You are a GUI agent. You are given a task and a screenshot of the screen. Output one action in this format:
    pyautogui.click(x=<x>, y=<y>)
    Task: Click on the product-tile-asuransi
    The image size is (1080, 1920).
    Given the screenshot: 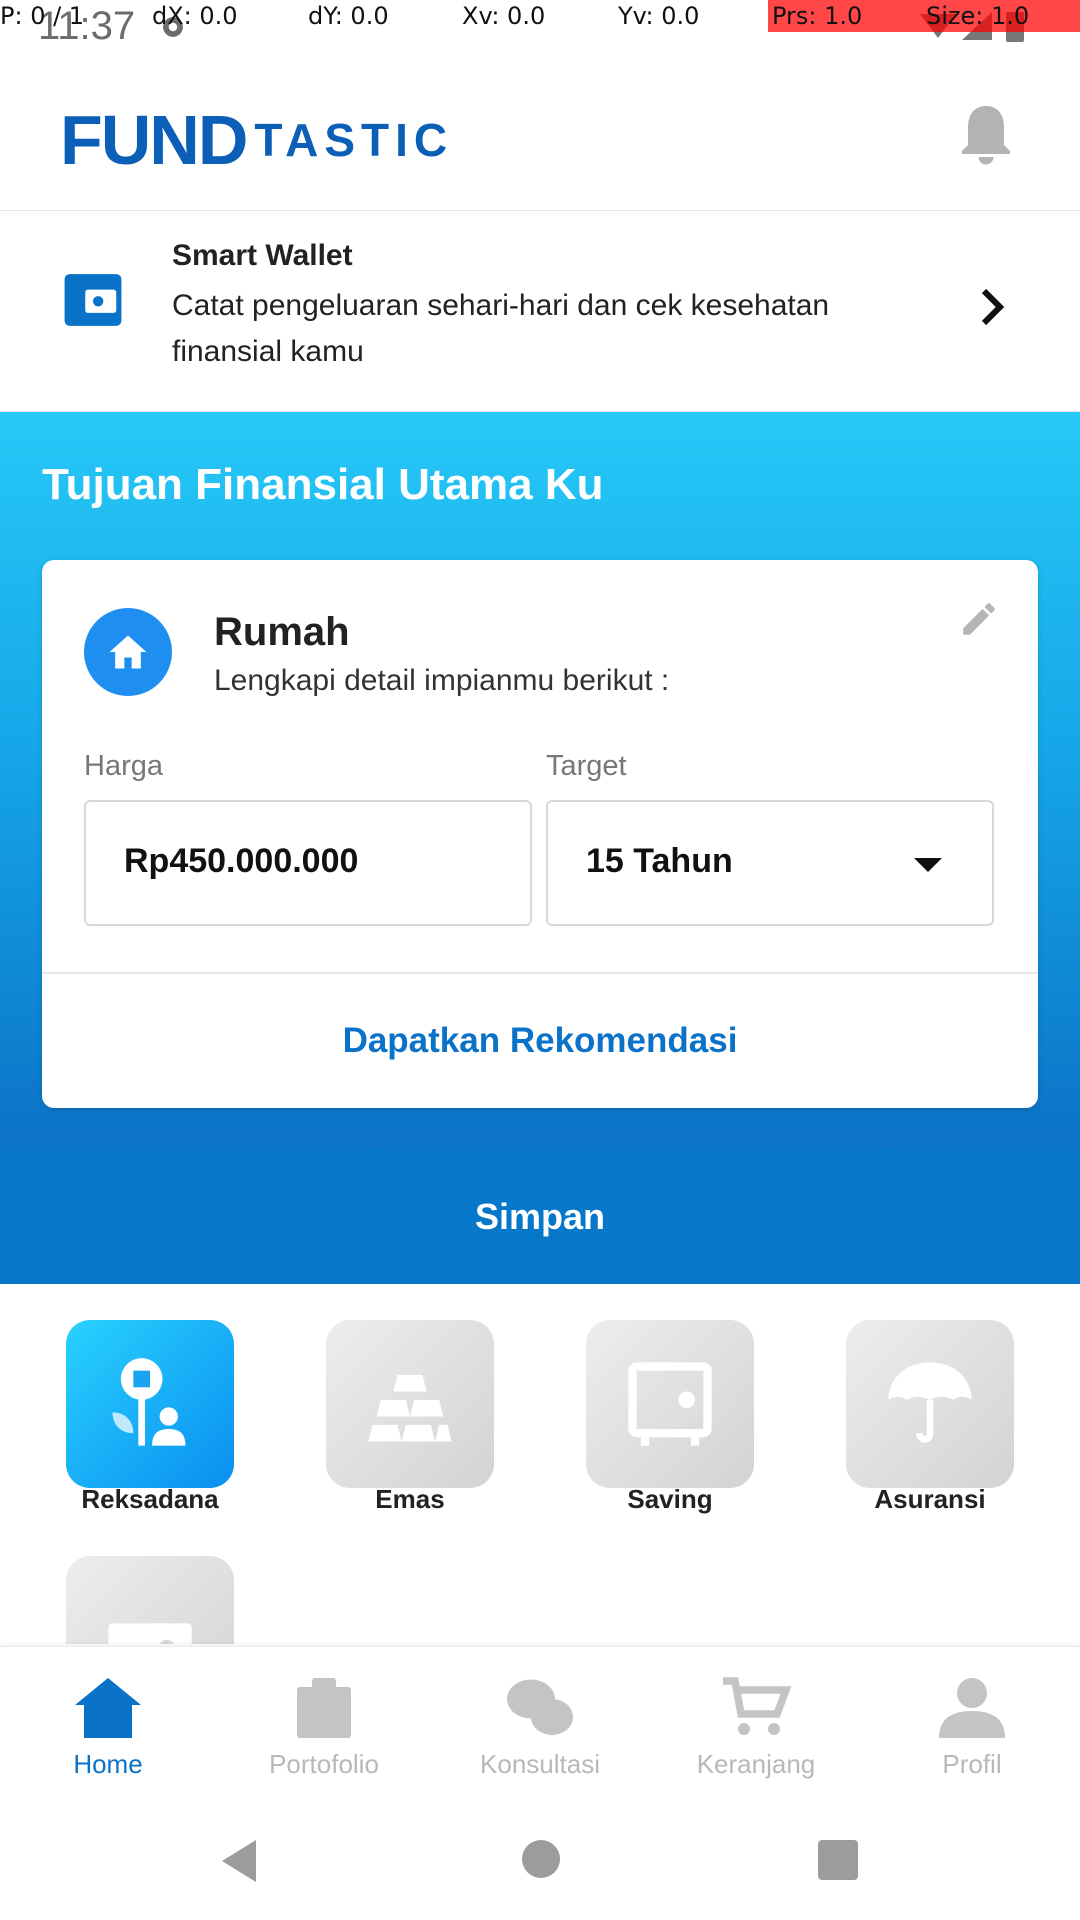 What is the action you would take?
    pyautogui.click(x=930, y=1404)
    